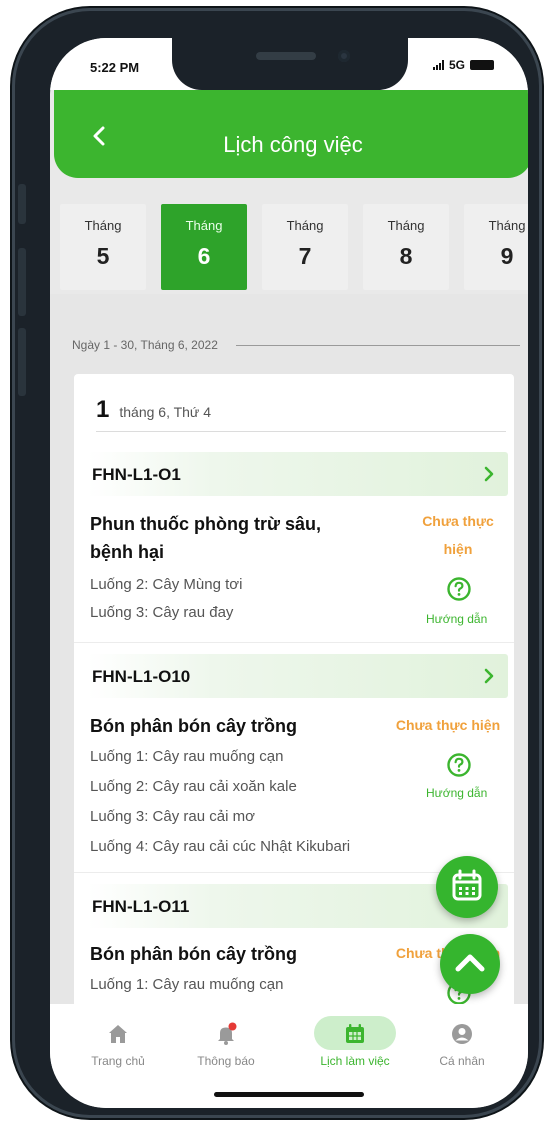  I want to click on month-tab-5: Tháng 5, so click(103, 247).